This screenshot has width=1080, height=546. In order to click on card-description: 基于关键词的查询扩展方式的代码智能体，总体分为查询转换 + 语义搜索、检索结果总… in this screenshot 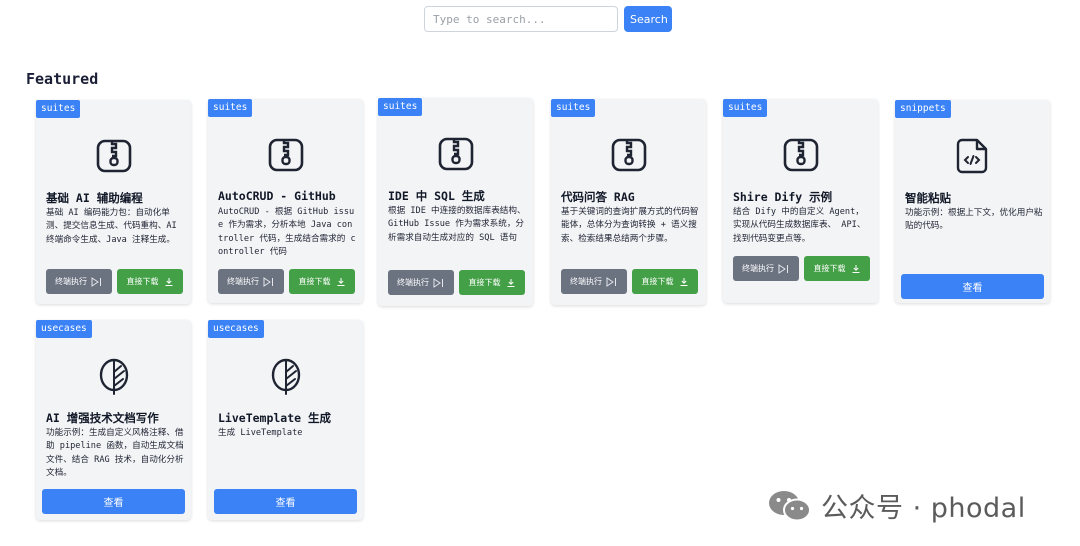, I will do `click(630, 225)`.